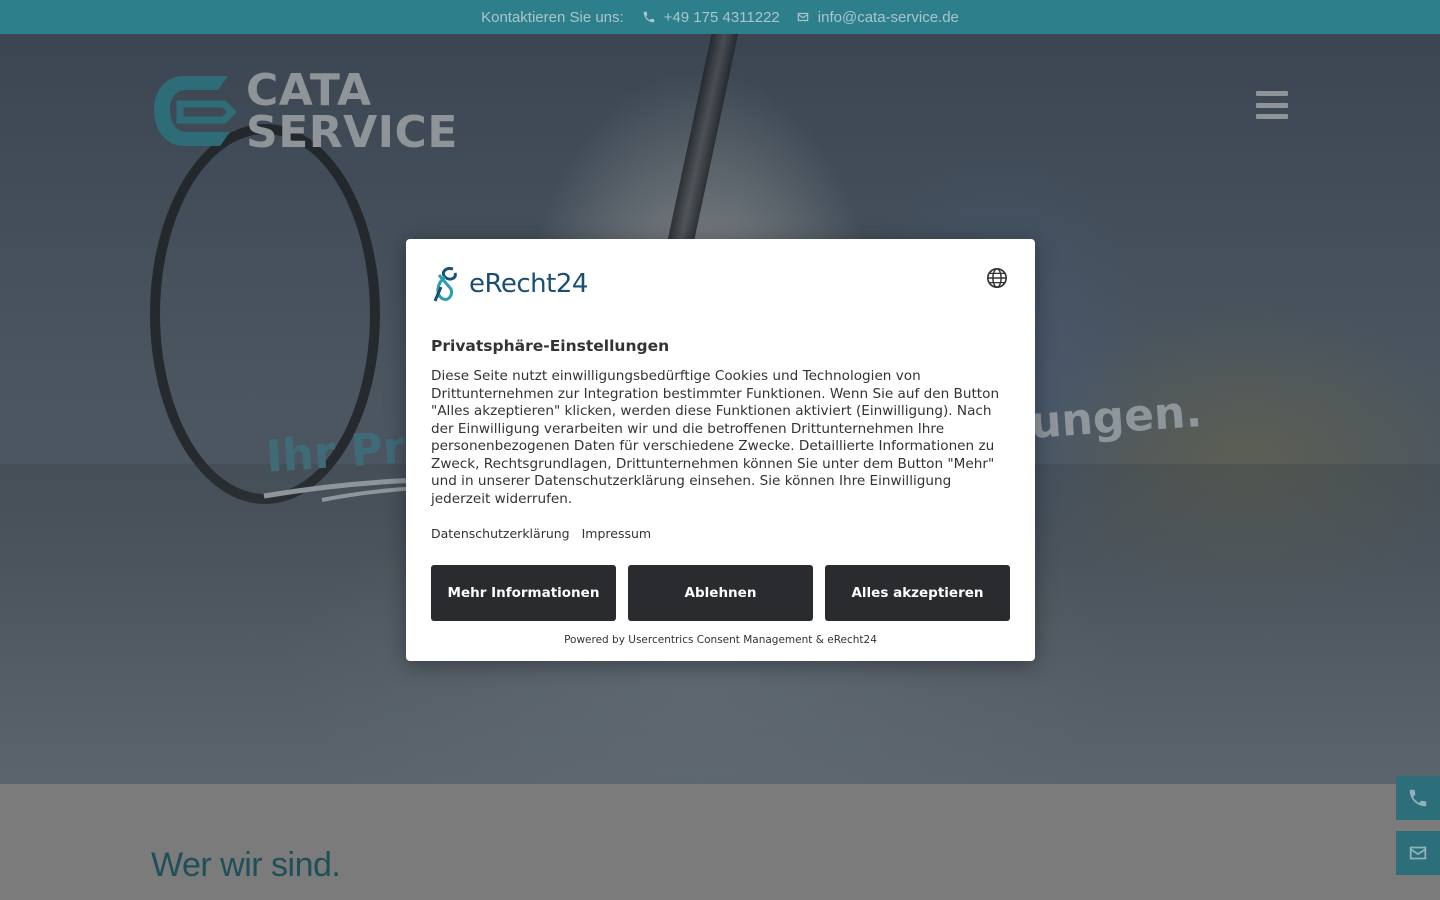 The width and height of the screenshot is (1440, 900). I want to click on site-logo: CATA SERVICE, so click(305, 111).